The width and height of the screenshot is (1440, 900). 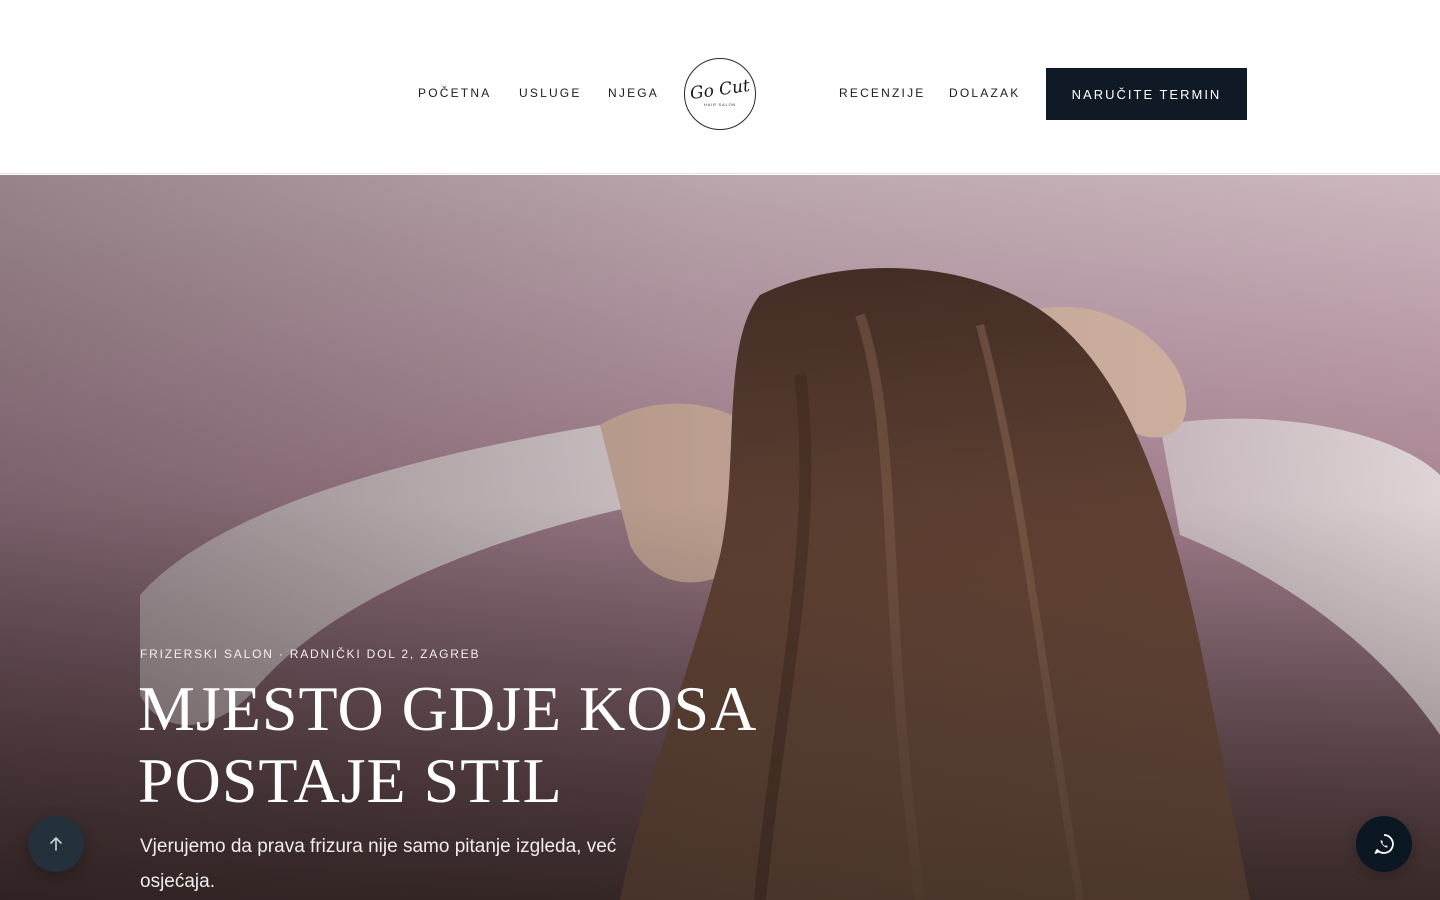 I want to click on nav-link-recenzije: RECENZIJE, so click(x=882, y=93).